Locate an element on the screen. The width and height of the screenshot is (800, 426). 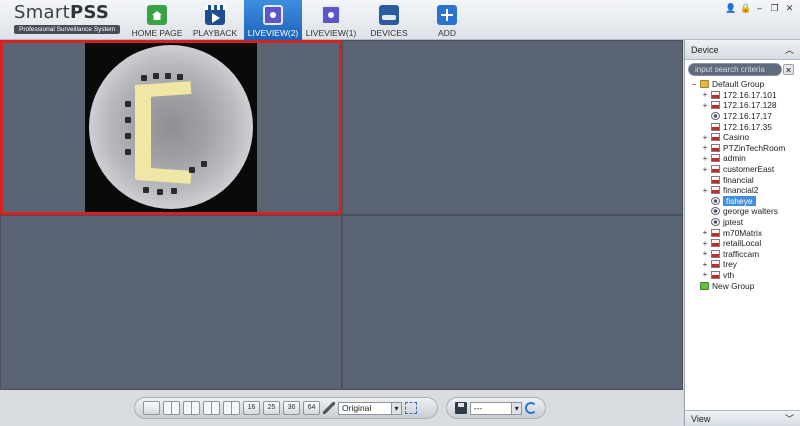
minimize-icon: – is located at coordinates (759, 8).